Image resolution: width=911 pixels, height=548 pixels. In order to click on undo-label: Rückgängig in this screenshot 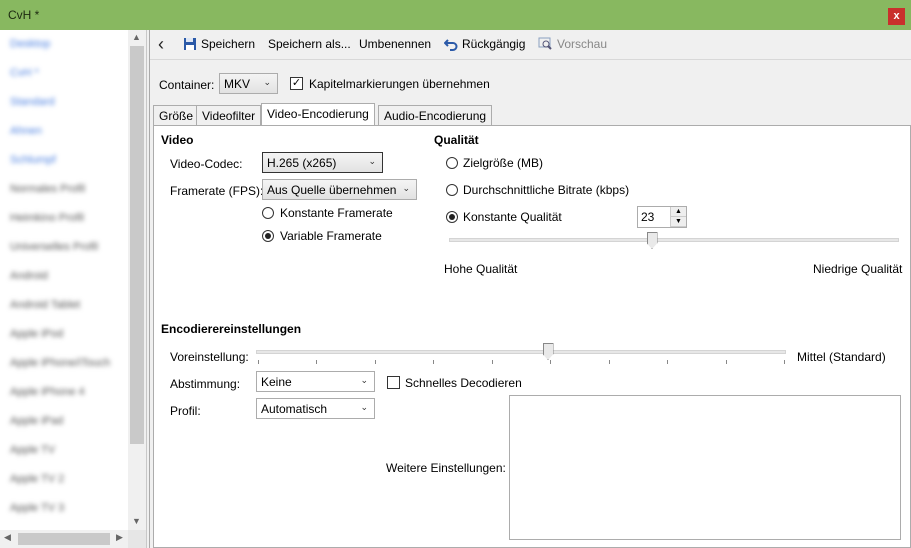, I will do `click(494, 44)`.